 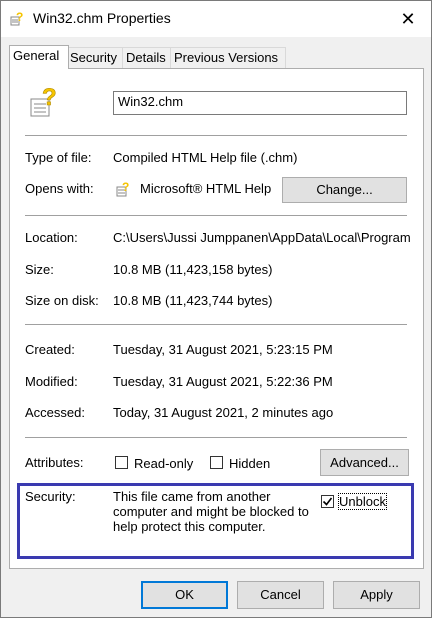 What do you see at coordinates (58, 157) in the screenshot?
I see `type-of-file-label: Type of file:` at bounding box center [58, 157].